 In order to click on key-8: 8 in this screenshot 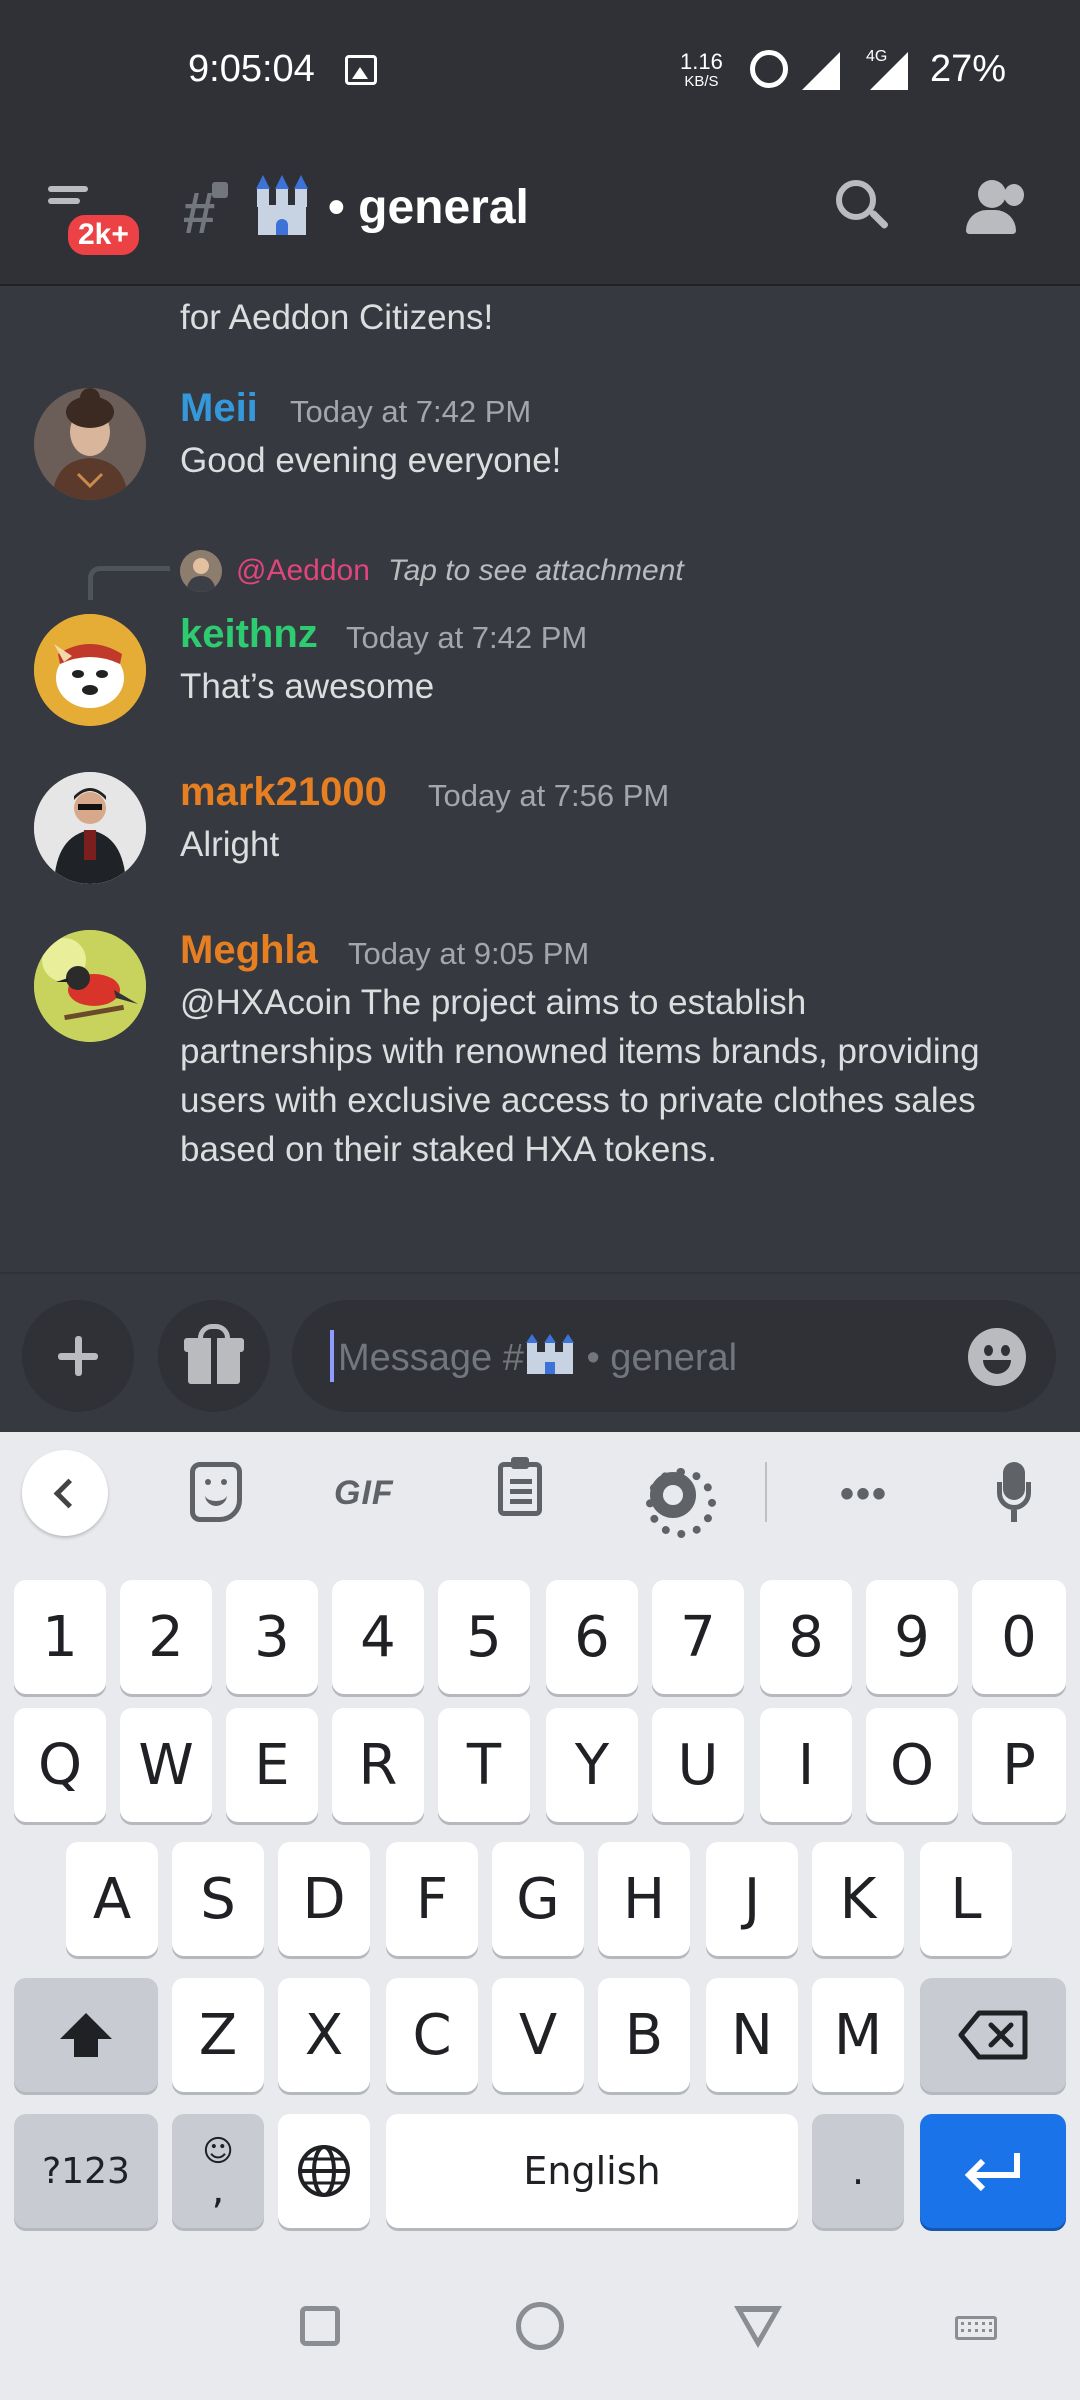, I will do `click(806, 1637)`.